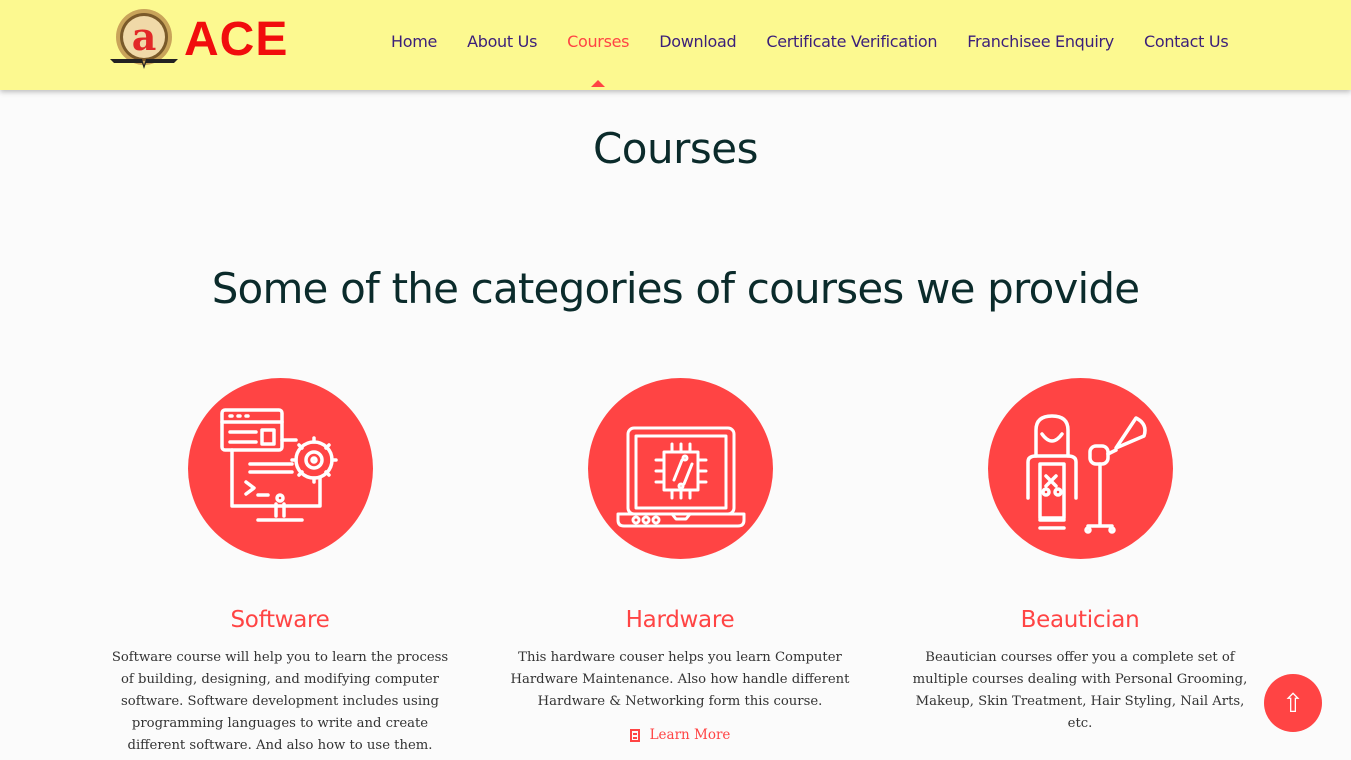 This screenshot has height=760, width=1351. What do you see at coordinates (680, 620) in the screenshot?
I see `course-title-hardware: Hardware` at bounding box center [680, 620].